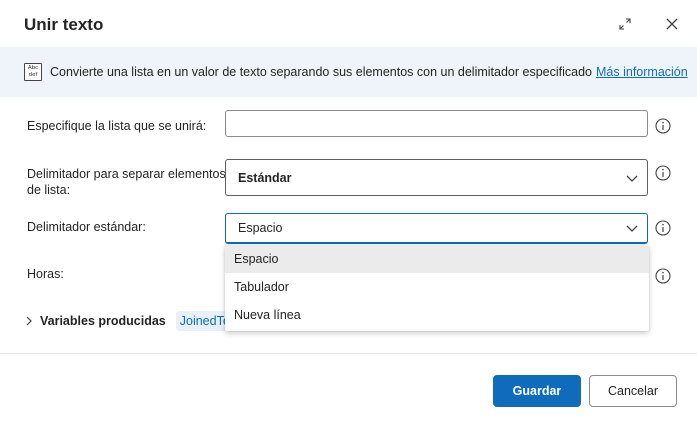 The image size is (697, 427). Describe the element at coordinates (86, 227) in the screenshot. I see `standard-delimiter-label: Delimitador estándar:` at that location.